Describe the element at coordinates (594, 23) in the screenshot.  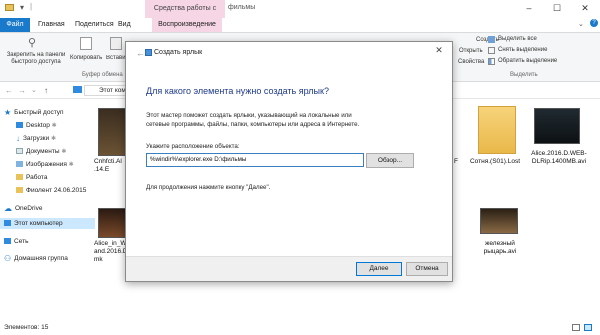
I see `help-icon: ?` at that location.